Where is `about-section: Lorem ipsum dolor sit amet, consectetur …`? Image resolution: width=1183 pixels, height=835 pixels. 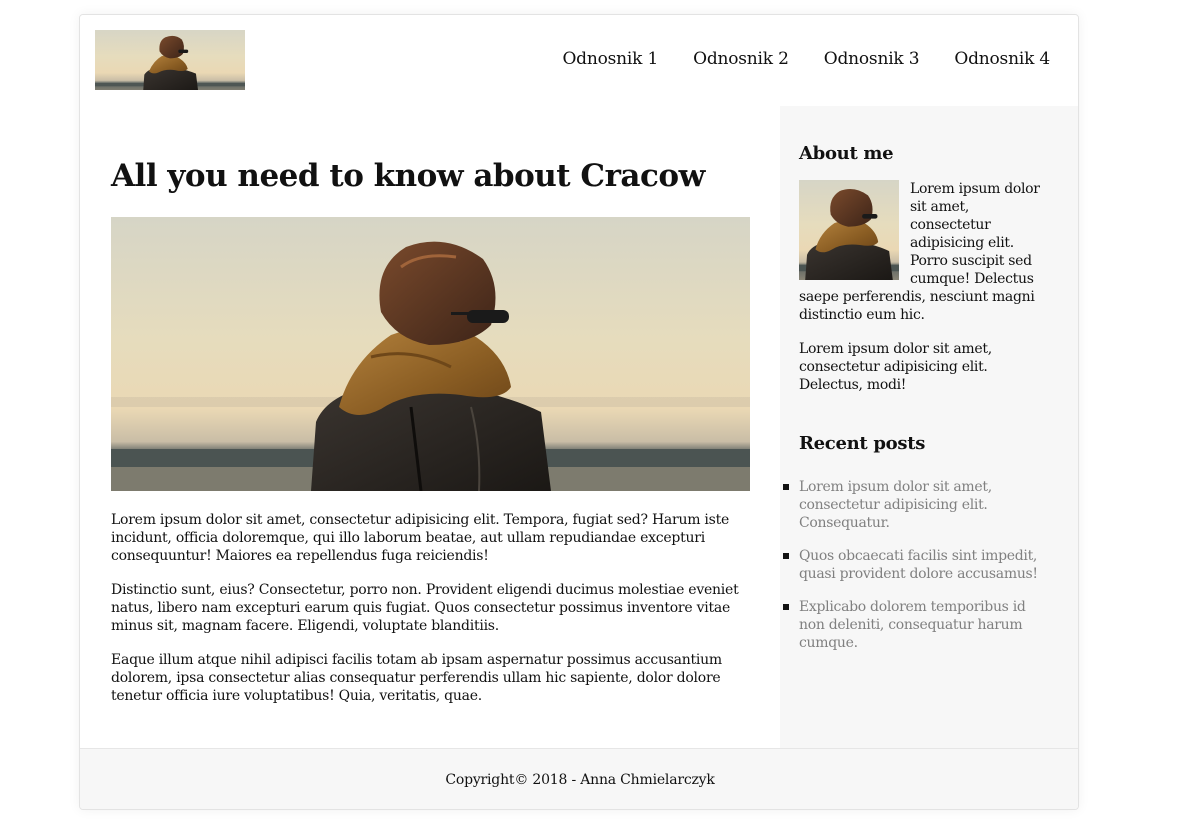
about-section: Lorem ipsum dolor sit amet, consectetur … is located at coordinates (924, 287).